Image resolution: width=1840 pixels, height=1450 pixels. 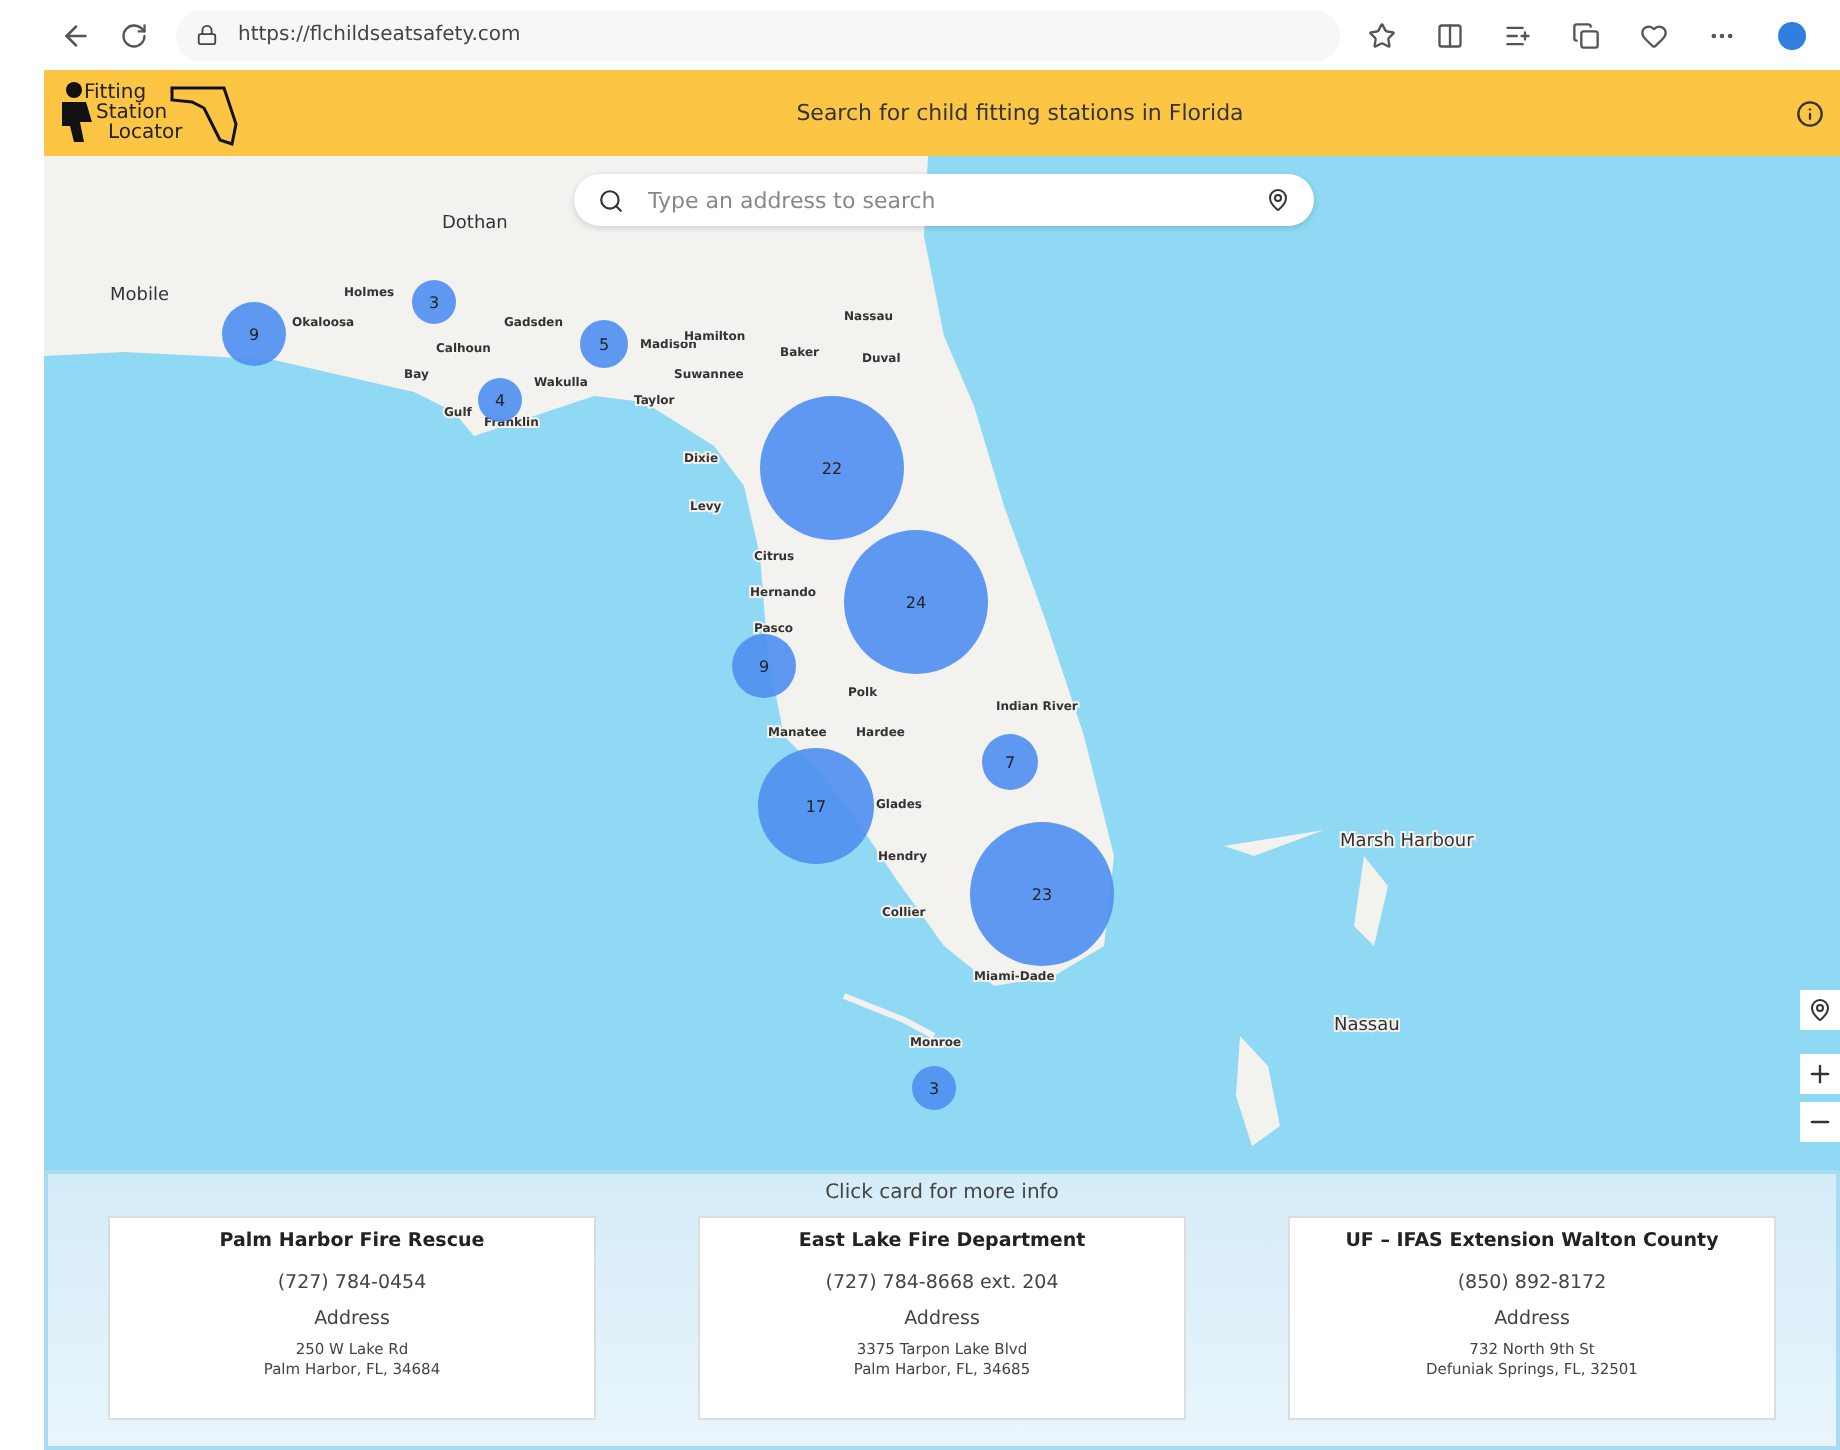 I want to click on plus-icon, so click(x=1820, y=1074).